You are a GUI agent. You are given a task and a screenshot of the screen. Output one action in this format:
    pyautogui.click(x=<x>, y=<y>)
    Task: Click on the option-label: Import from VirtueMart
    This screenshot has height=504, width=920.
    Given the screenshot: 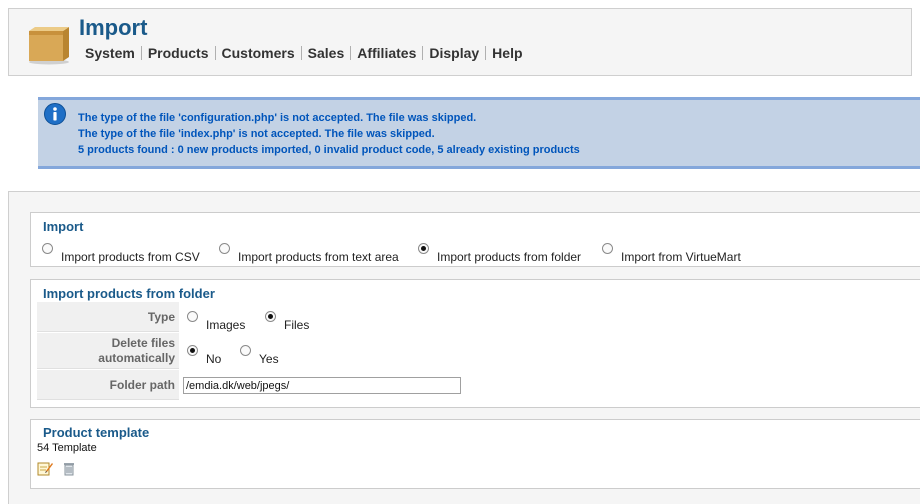 What is the action you would take?
    pyautogui.click(x=681, y=257)
    